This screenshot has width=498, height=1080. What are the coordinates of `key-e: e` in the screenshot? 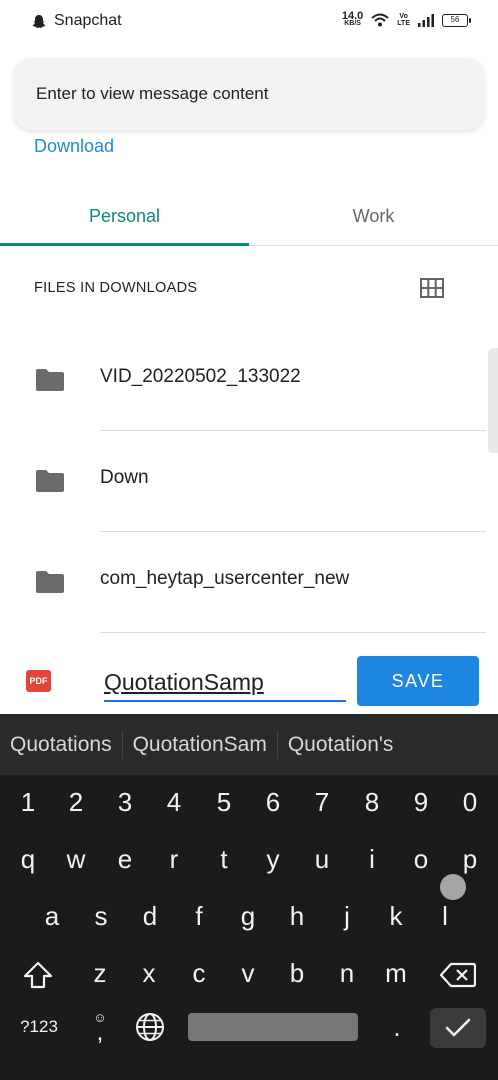 It's located at (125, 859).